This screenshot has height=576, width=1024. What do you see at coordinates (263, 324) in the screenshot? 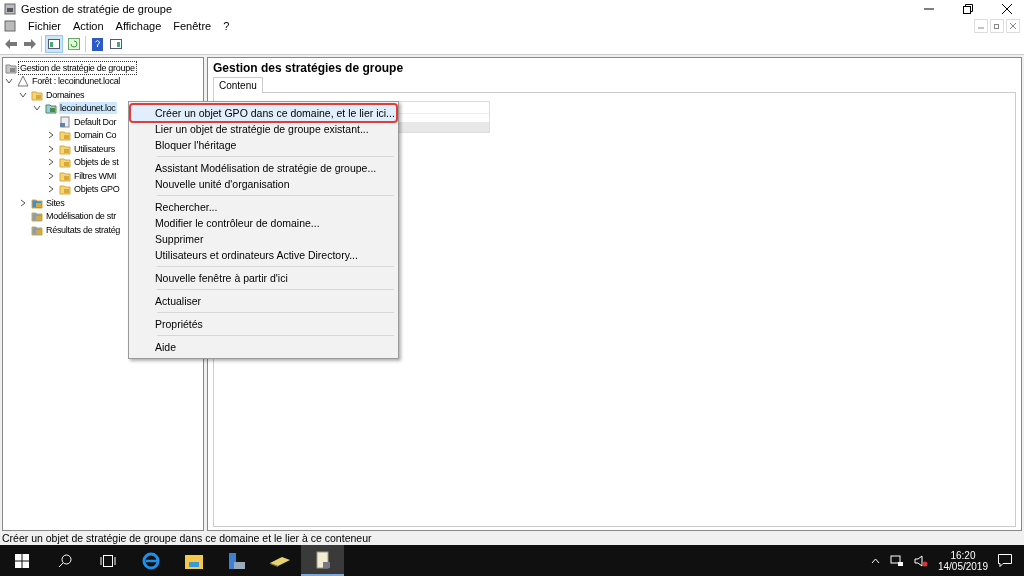
I see `context-menu-item: Propriétés` at bounding box center [263, 324].